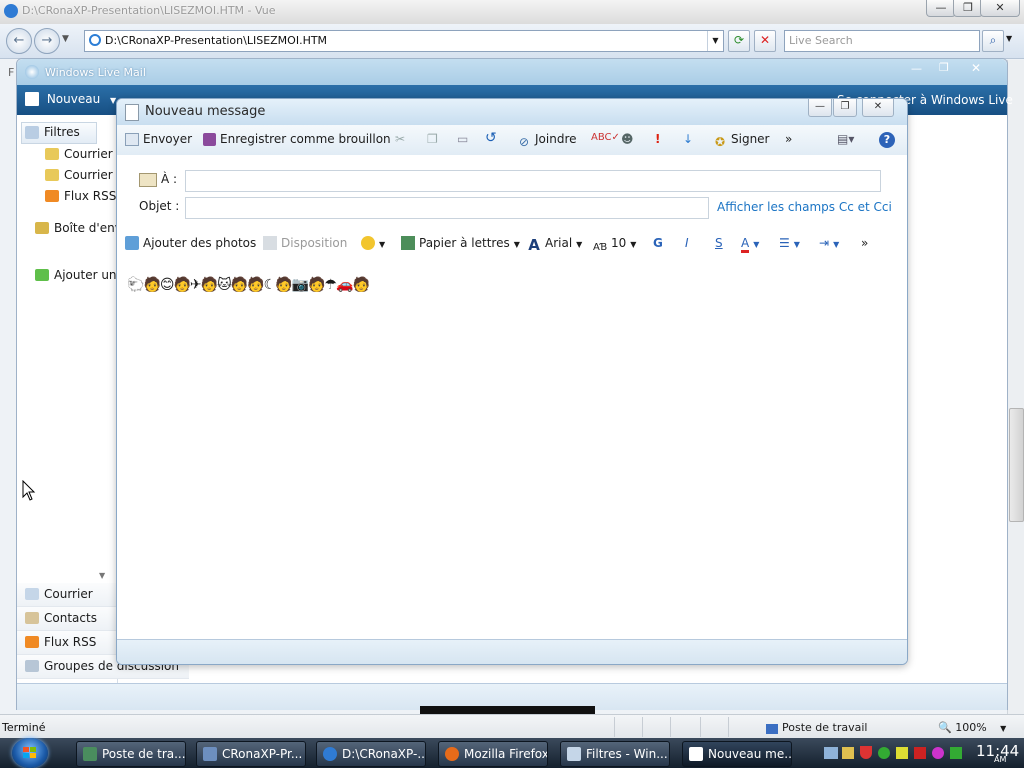  What do you see at coordinates (887, 140) in the screenshot?
I see `help-icon: ?` at bounding box center [887, 140].